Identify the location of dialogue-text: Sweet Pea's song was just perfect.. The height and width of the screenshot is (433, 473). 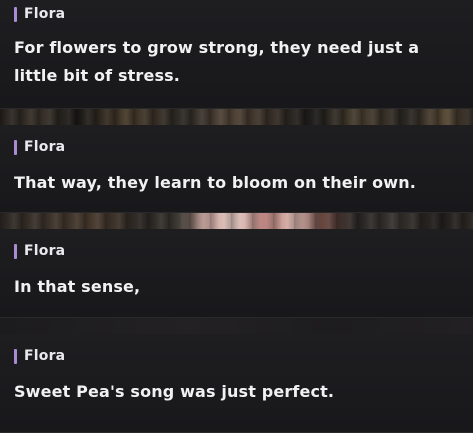
(174, 391).